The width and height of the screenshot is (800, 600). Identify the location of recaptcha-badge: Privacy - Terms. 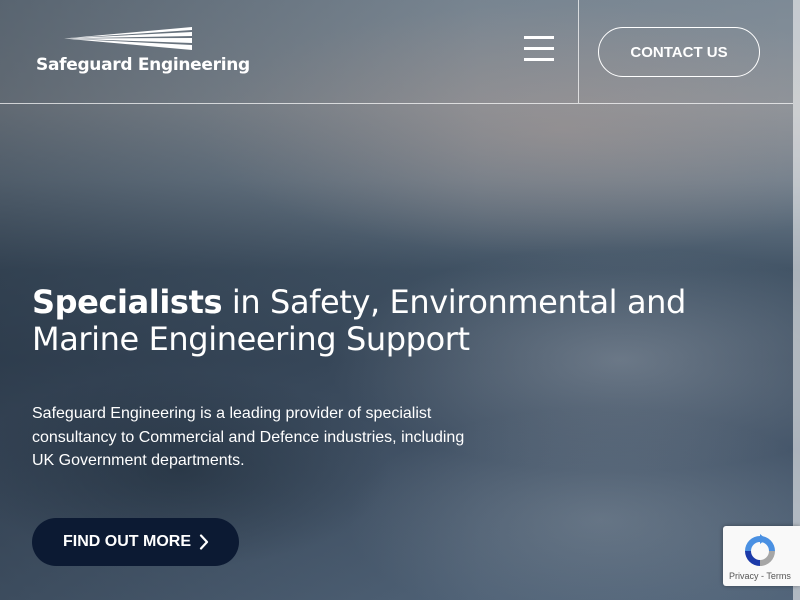
(761, 556).